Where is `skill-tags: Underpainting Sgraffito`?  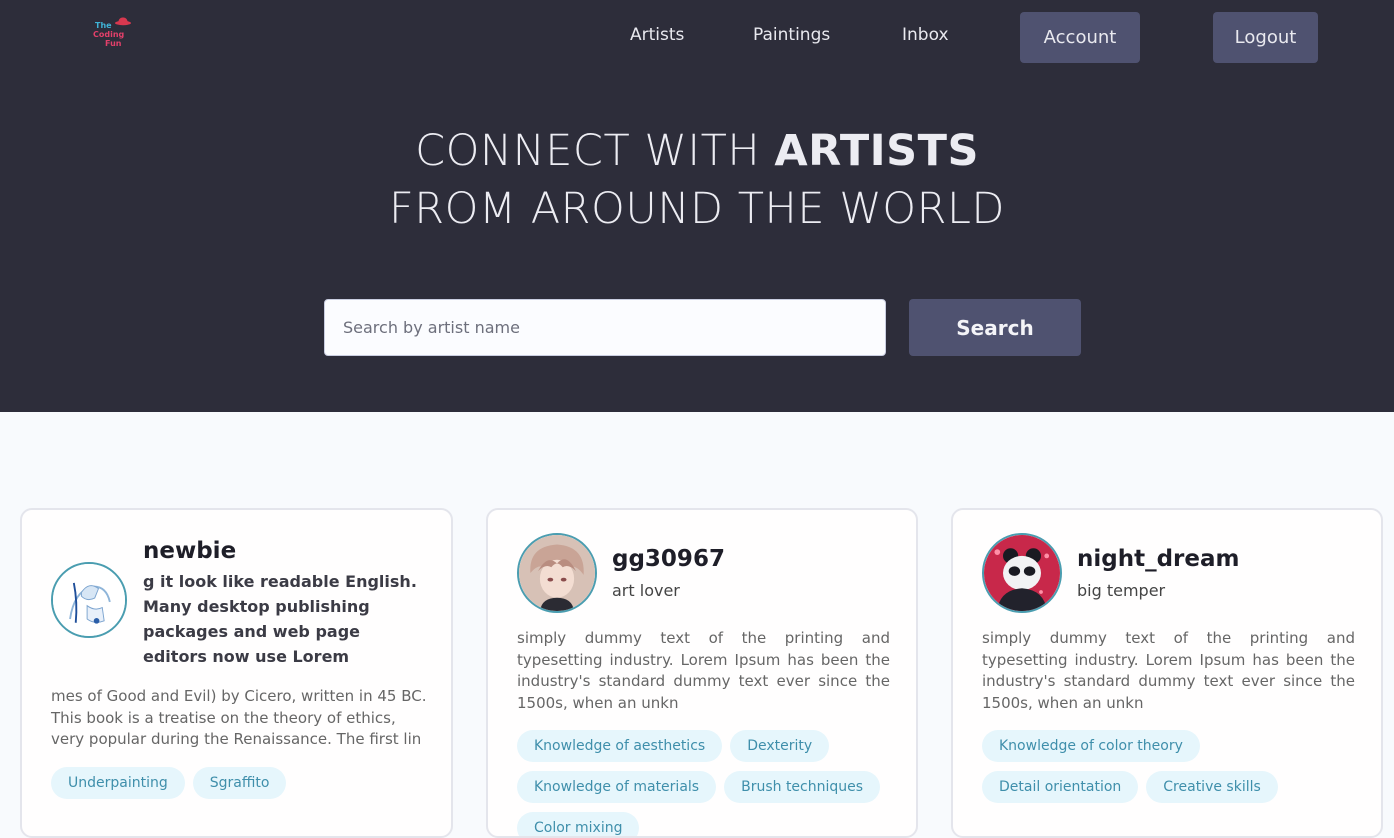 skill-tags: Underpainting Sgraffito is located at coordinates (241, 783).